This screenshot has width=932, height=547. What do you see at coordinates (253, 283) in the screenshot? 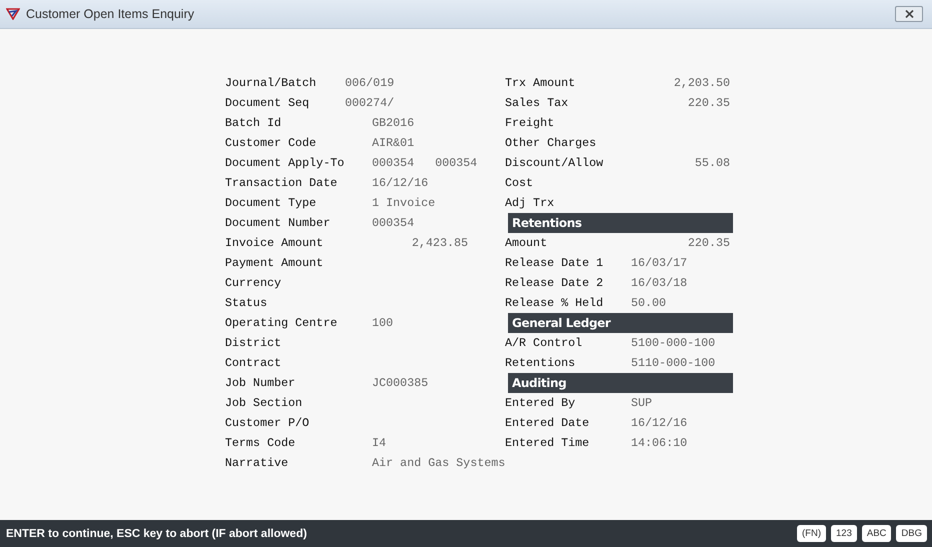
I see `field-label: Currency` at bounding box center [253, 283].